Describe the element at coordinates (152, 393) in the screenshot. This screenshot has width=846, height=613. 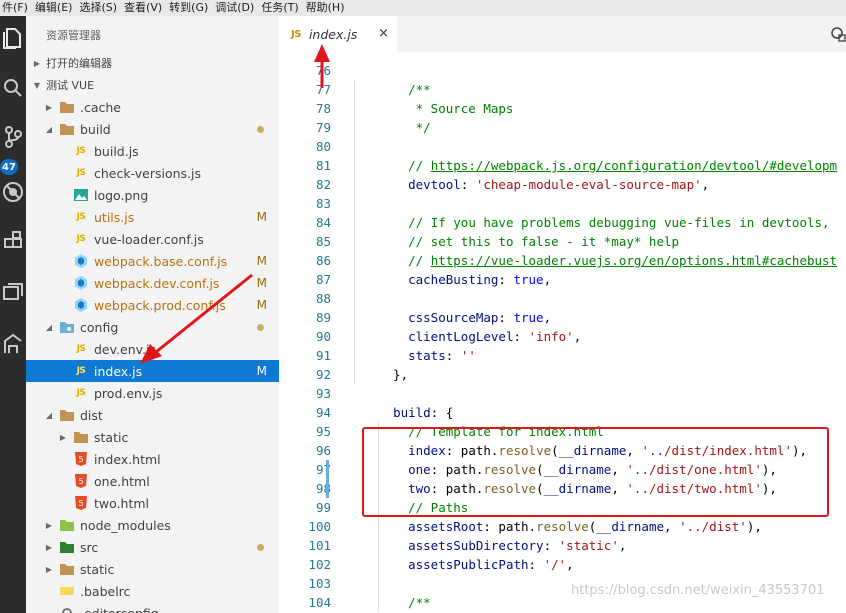
I see `tree-item: JS prod.env.js` at that location.